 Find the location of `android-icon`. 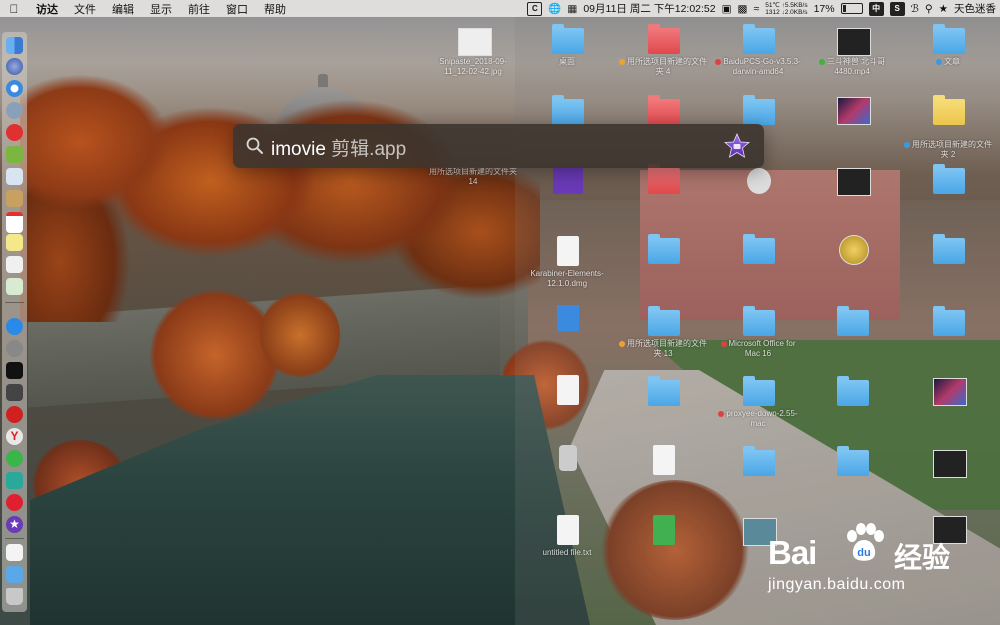

android-icon is located at coordinates (14, 154).